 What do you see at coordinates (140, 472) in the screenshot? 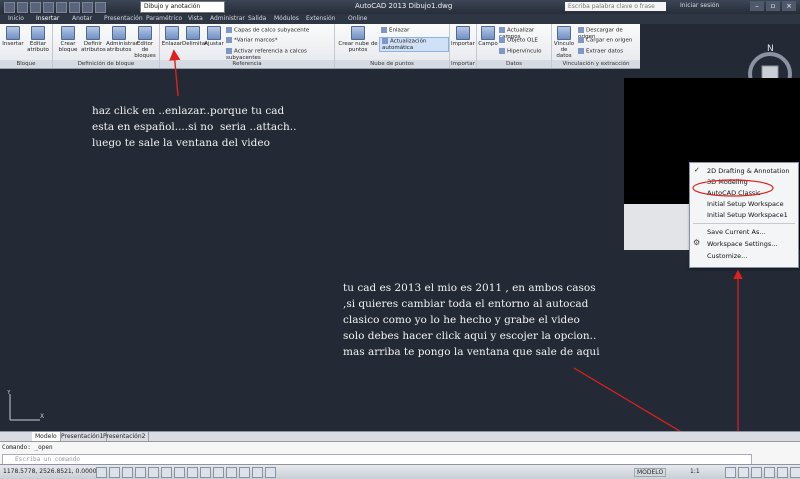
I see `ortho-icon` at bounding box center [140, 472].